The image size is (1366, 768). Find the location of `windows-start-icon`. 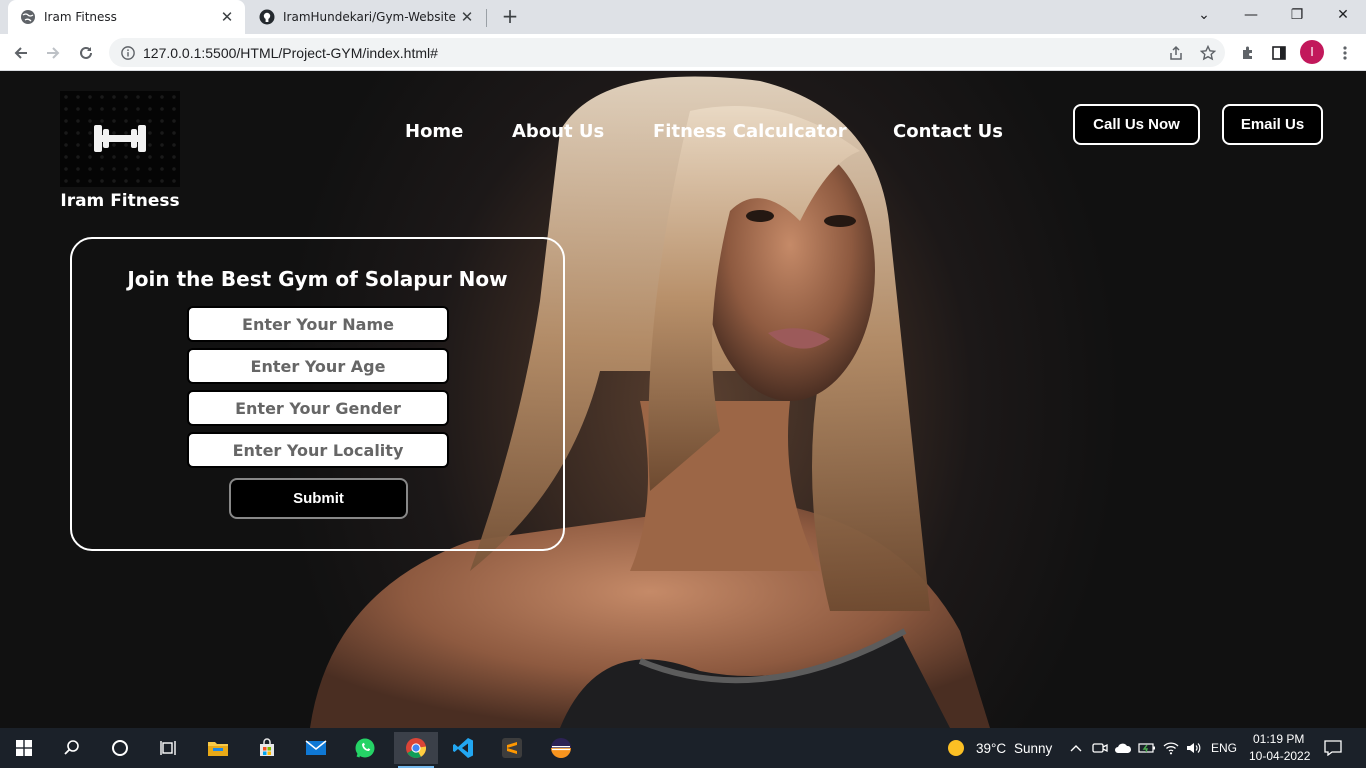

windows-start-icon is located at coordinates (24, 748).